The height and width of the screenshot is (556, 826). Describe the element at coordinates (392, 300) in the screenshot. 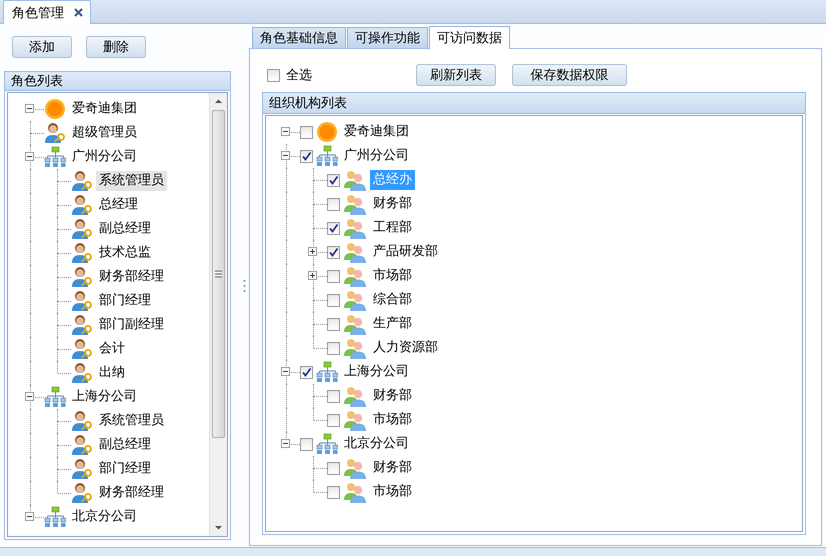

I see `tree-item: 综合部` at that location.